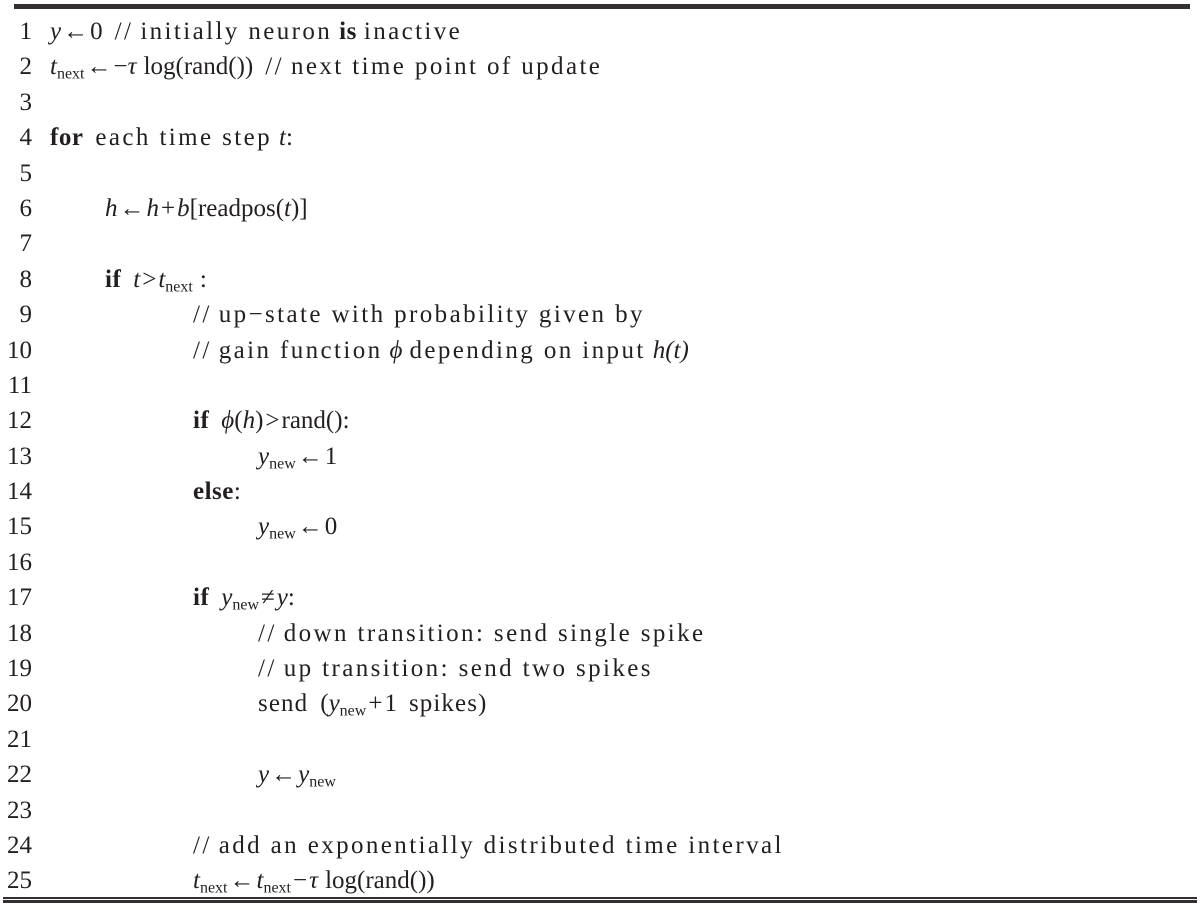 This screenshot has height=910, width=1200. I want to click on code-line: 20 send (ynew+1 spikes), so click(600, 703).